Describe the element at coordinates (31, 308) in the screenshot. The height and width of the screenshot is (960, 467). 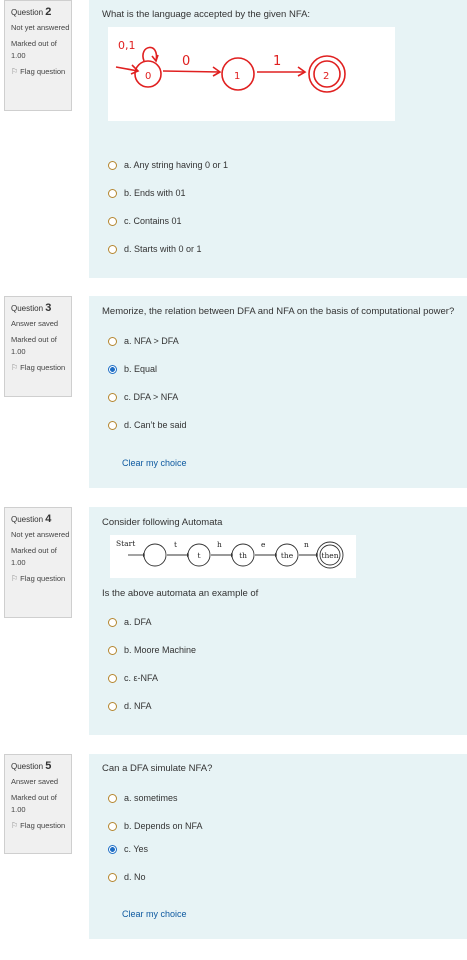
I see `question-number: Question 3` at that location.